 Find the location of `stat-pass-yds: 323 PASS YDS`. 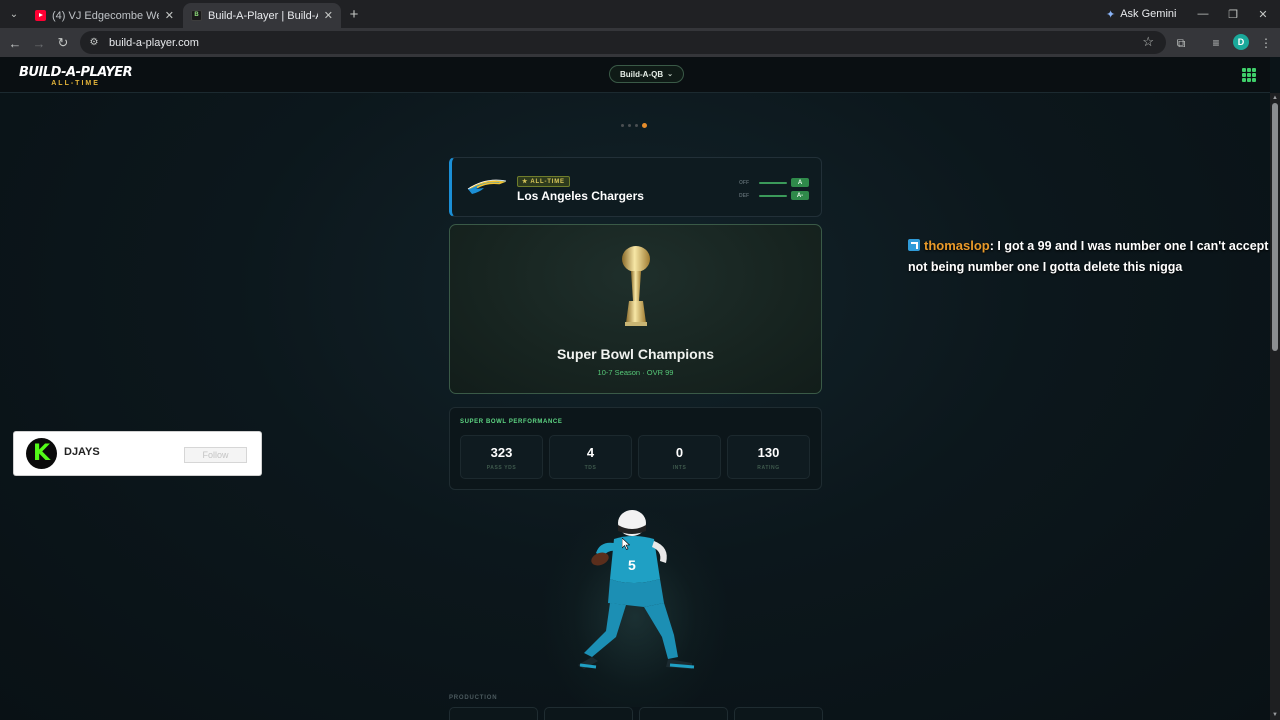

stat-pass-yds: 323 PASS YDS is located at coordinates (501, 457).